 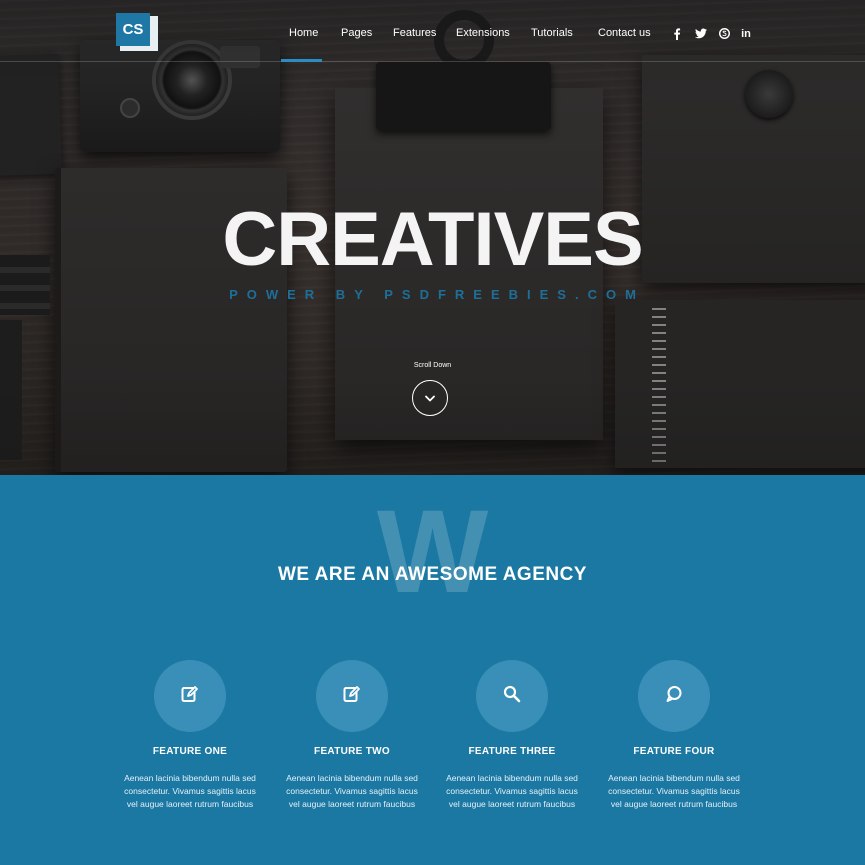 What do you see at coordinates (414, 33) in the screenshot?
I see `nav-item-features: Features` at bounding box center [414, 33].